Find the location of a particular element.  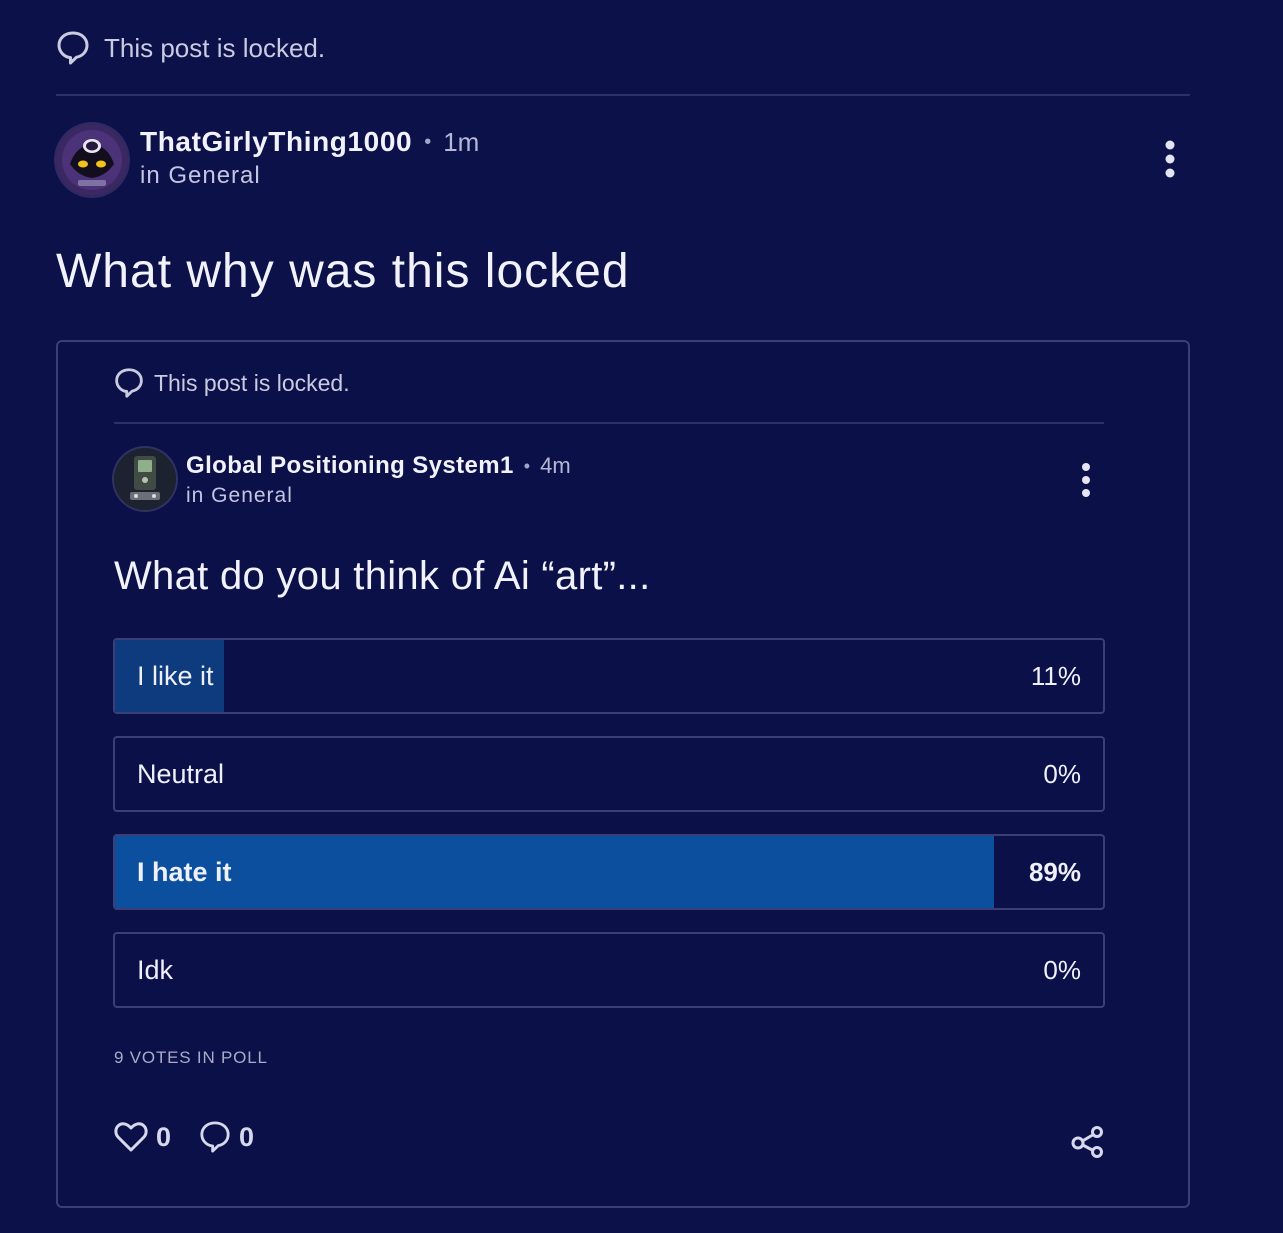

poll-option-label: I hate it is located at coordinates (184, 872).